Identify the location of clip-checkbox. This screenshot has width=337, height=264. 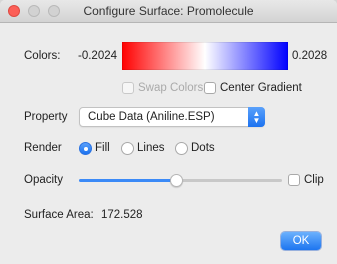
(294, 180).